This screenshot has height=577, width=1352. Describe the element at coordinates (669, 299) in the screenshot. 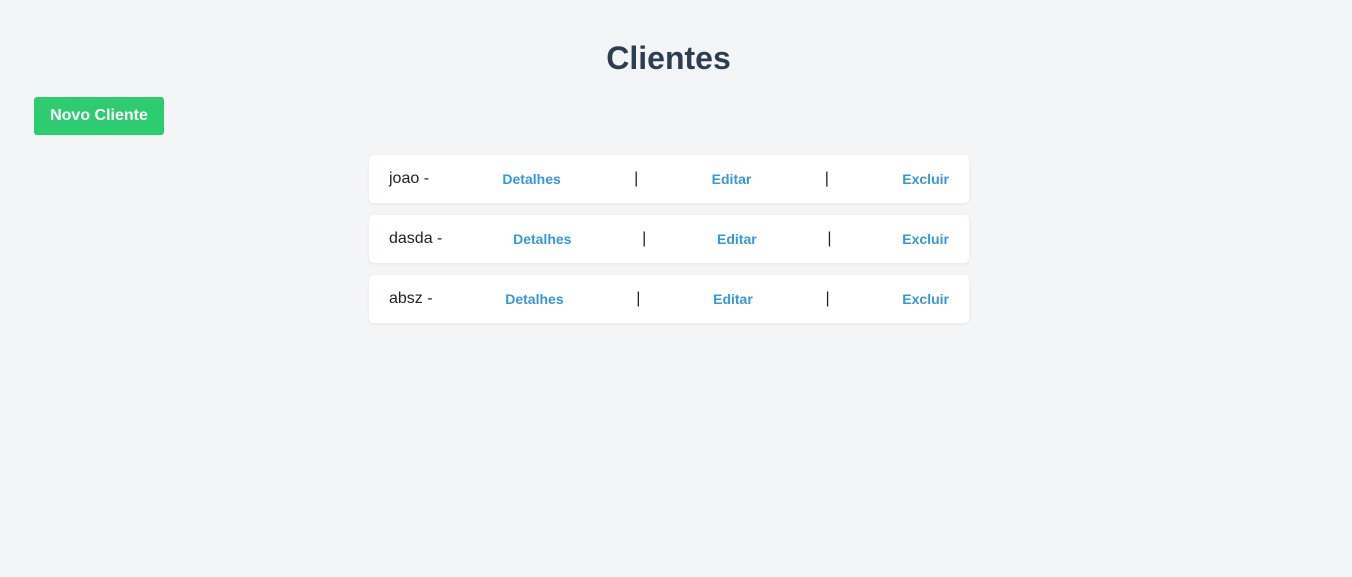

I see `client-row: absz - Detalhes | Editar | Excluir` at that location.